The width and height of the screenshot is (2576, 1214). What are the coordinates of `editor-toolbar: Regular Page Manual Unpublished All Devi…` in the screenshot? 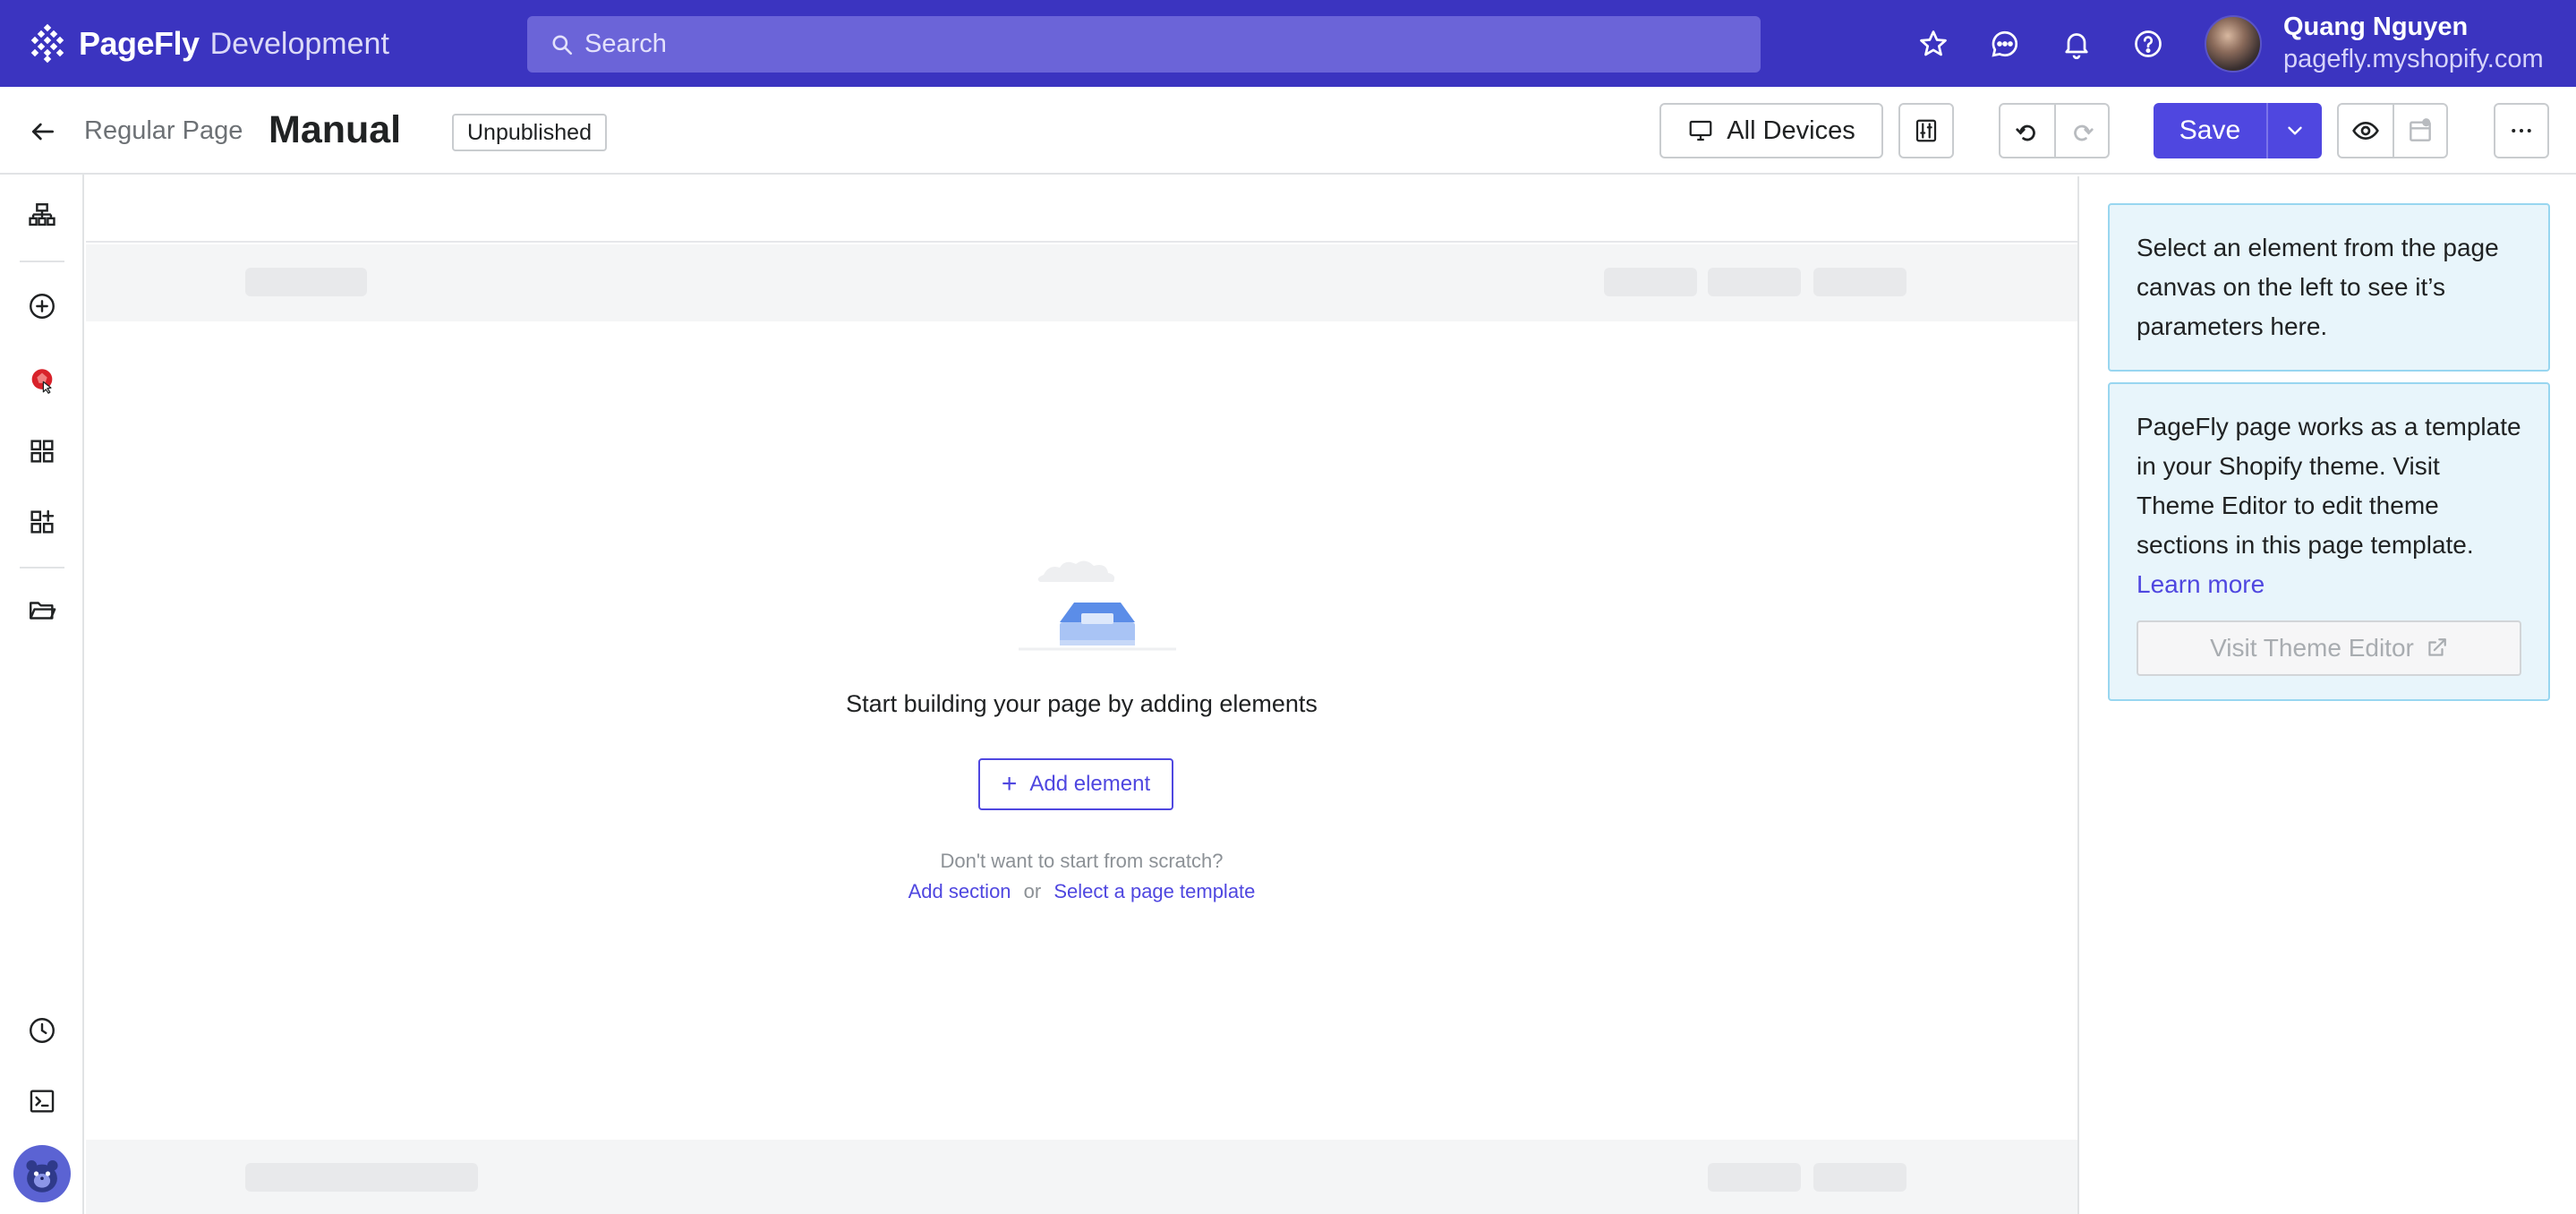 It's located at (1288, 131).